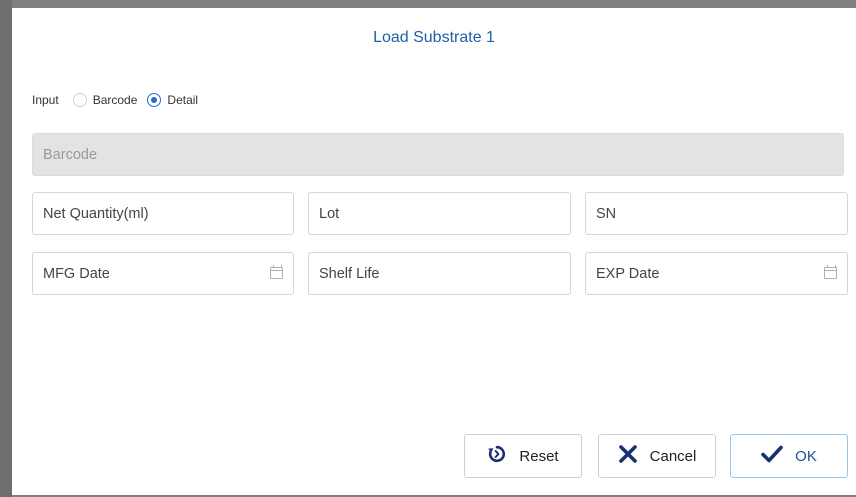 This screenshot has width=856, height=497. I want to click on reset-label: Reset, so click(539, 456).